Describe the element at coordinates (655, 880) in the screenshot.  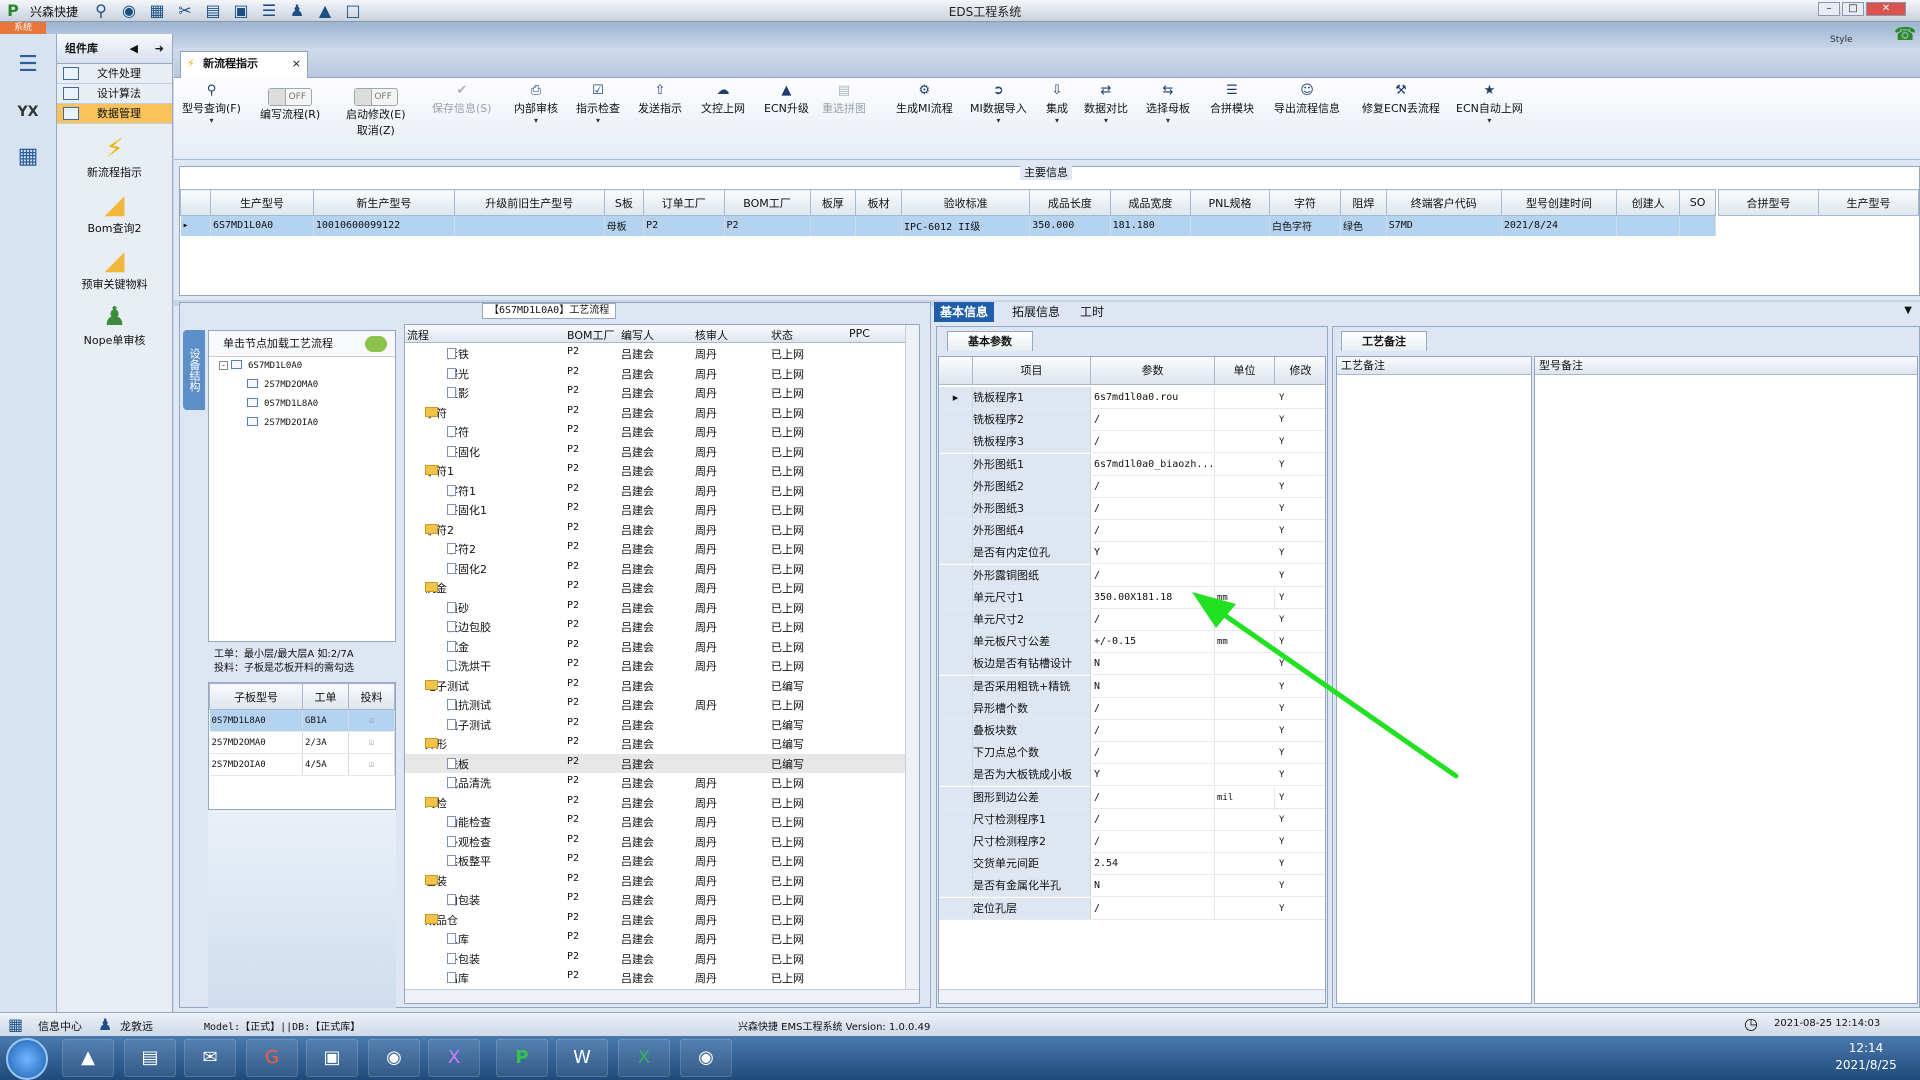
I see `flow-row: -包装 P2 吕建会 周丹 已上网` at that location.